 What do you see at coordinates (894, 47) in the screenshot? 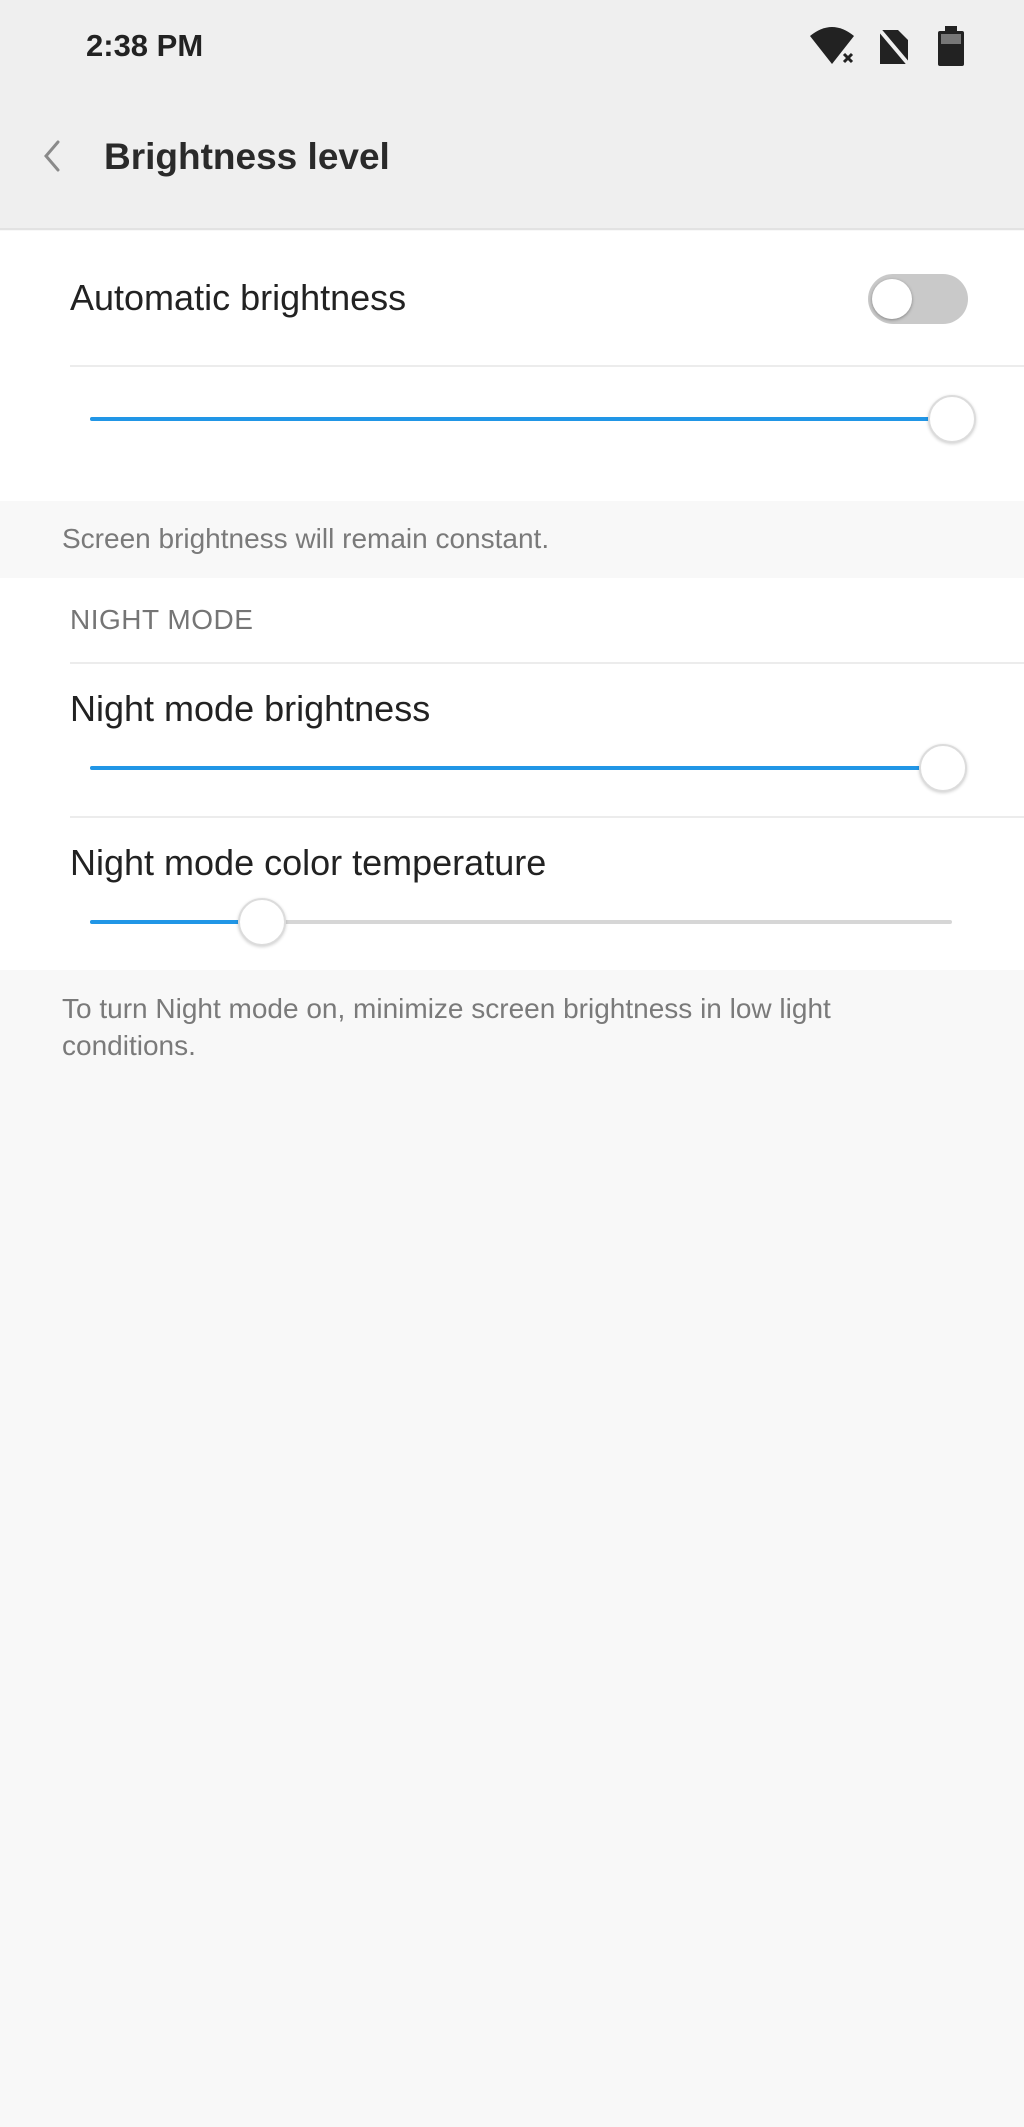
I see `no-sim-icon` at bounding box center [894, 47].